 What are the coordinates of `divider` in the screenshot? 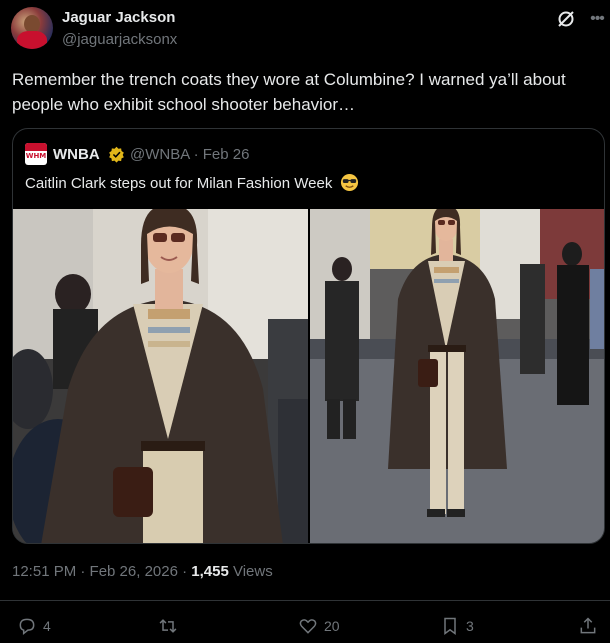 It's located at (305, 600).